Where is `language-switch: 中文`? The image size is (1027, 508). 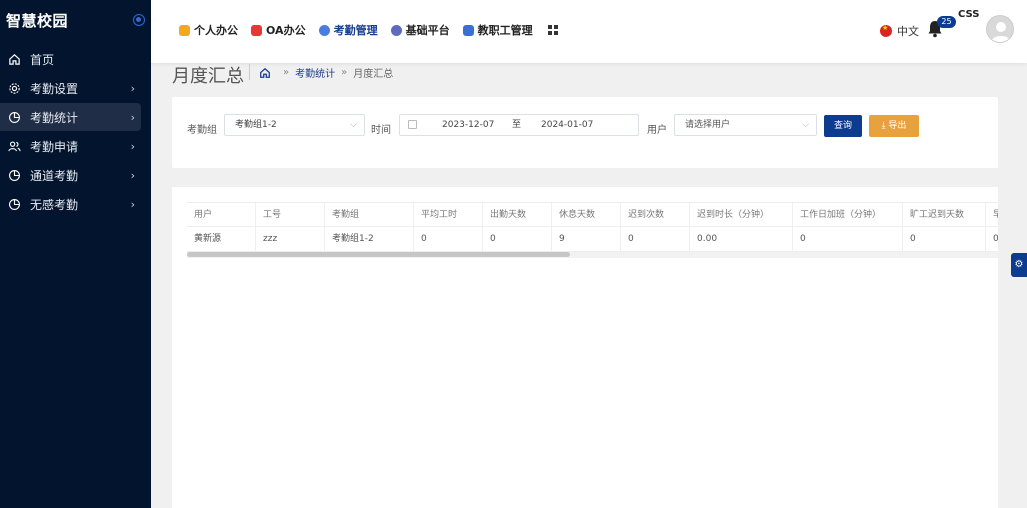
language-switch: 中文 is located at coordinates (899, 31).